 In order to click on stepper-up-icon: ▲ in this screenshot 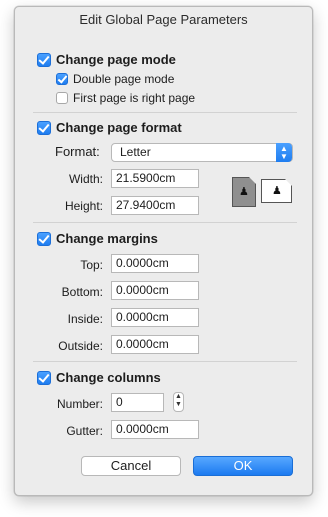, I will do `click(178, 397)`.